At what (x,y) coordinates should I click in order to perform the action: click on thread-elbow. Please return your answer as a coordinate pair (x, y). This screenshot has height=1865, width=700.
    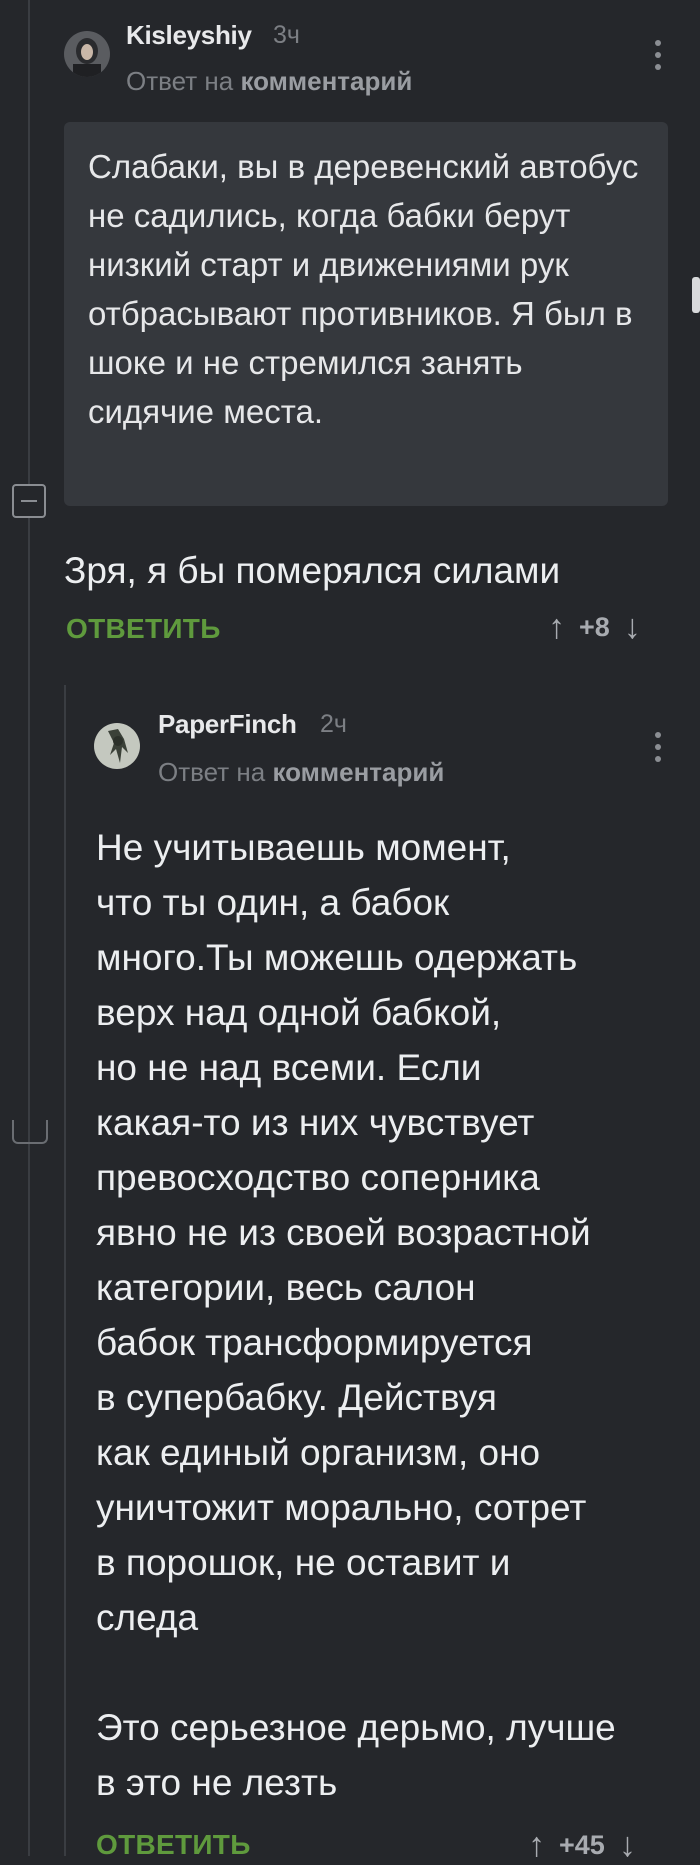
    Looking at the image, I should click on (30, 1132).